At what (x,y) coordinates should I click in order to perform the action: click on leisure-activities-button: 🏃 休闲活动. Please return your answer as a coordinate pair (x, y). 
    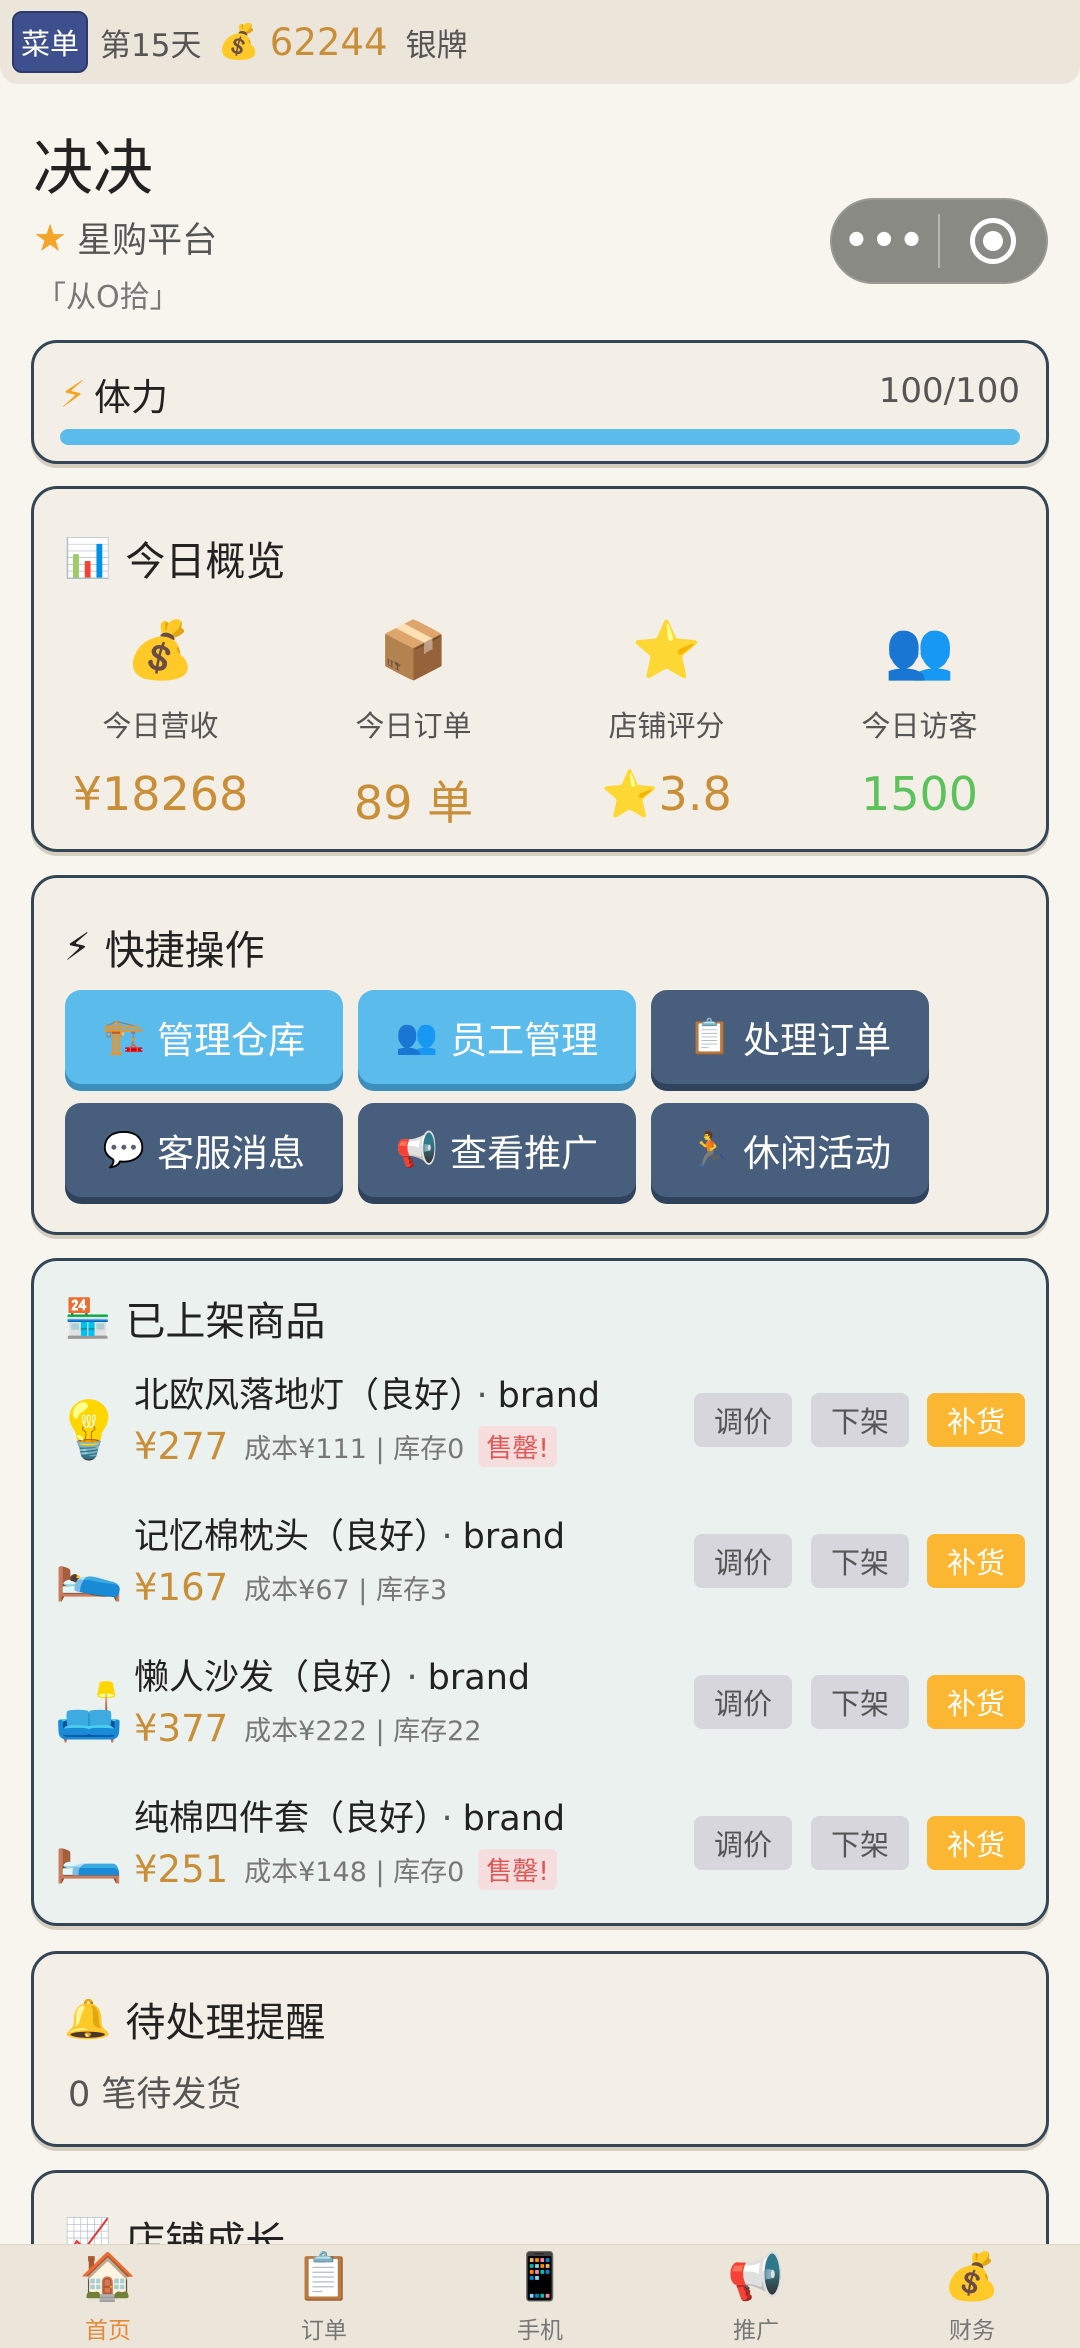
    Looking at the image, I should click on (790, 1150).